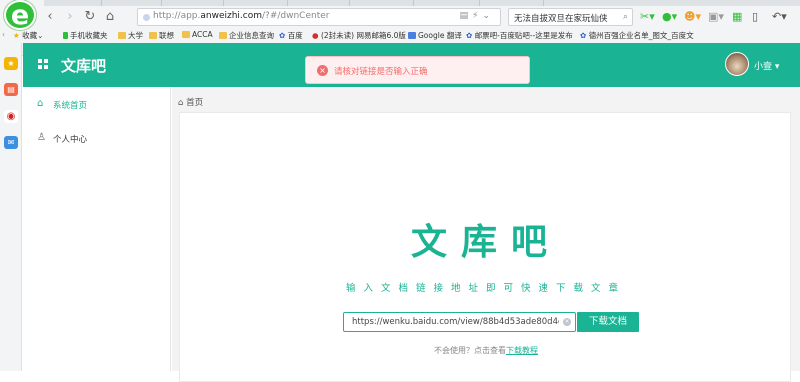 The width and height of the screenshot is (800, 382). I want to click on error-icon: ×, so click(322, 70).